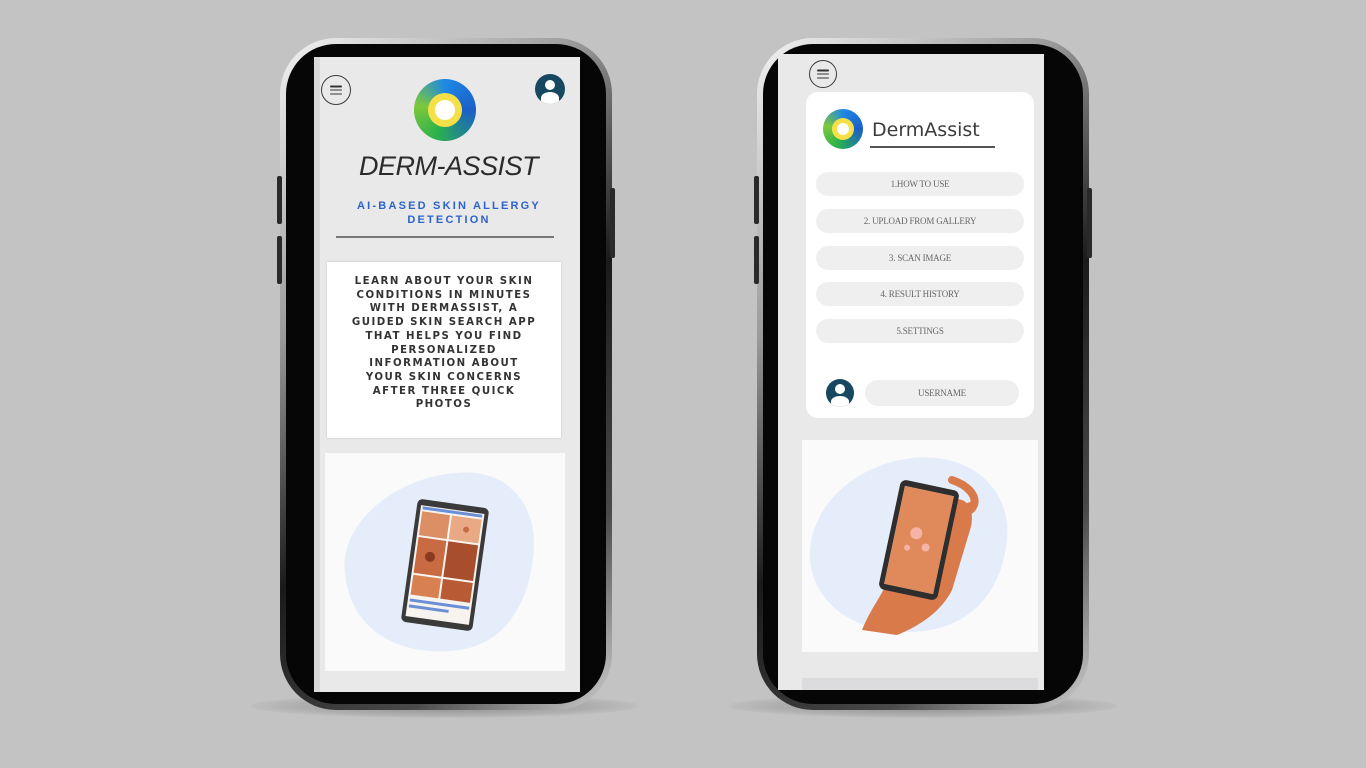 The height and width of the screenshot is (768, 1366). I want to click on user-avatar, so click(840, 393).